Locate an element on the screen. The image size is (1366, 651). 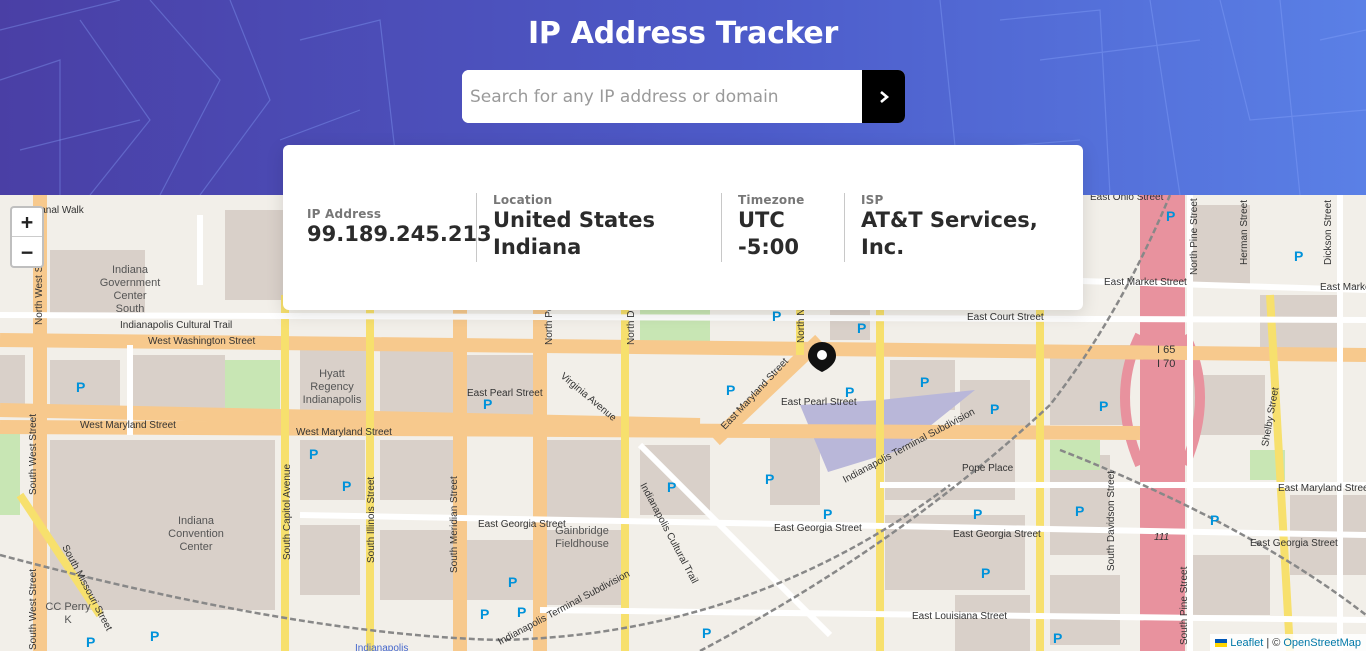
map-label: I 70 is located at coordinates (1166, 364).